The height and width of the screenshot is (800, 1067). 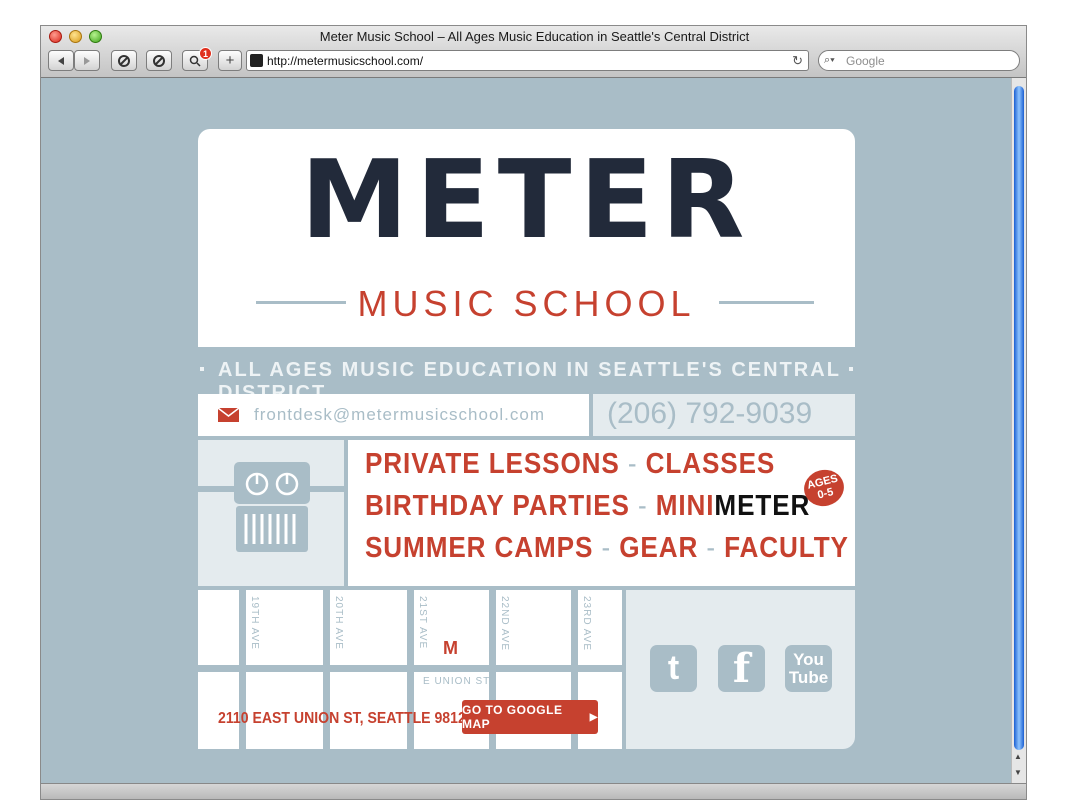 What do you see at coordinates (797, 61) in the screenshot?
I see `reload-icon: ↻` at bounding box center [797, 61].